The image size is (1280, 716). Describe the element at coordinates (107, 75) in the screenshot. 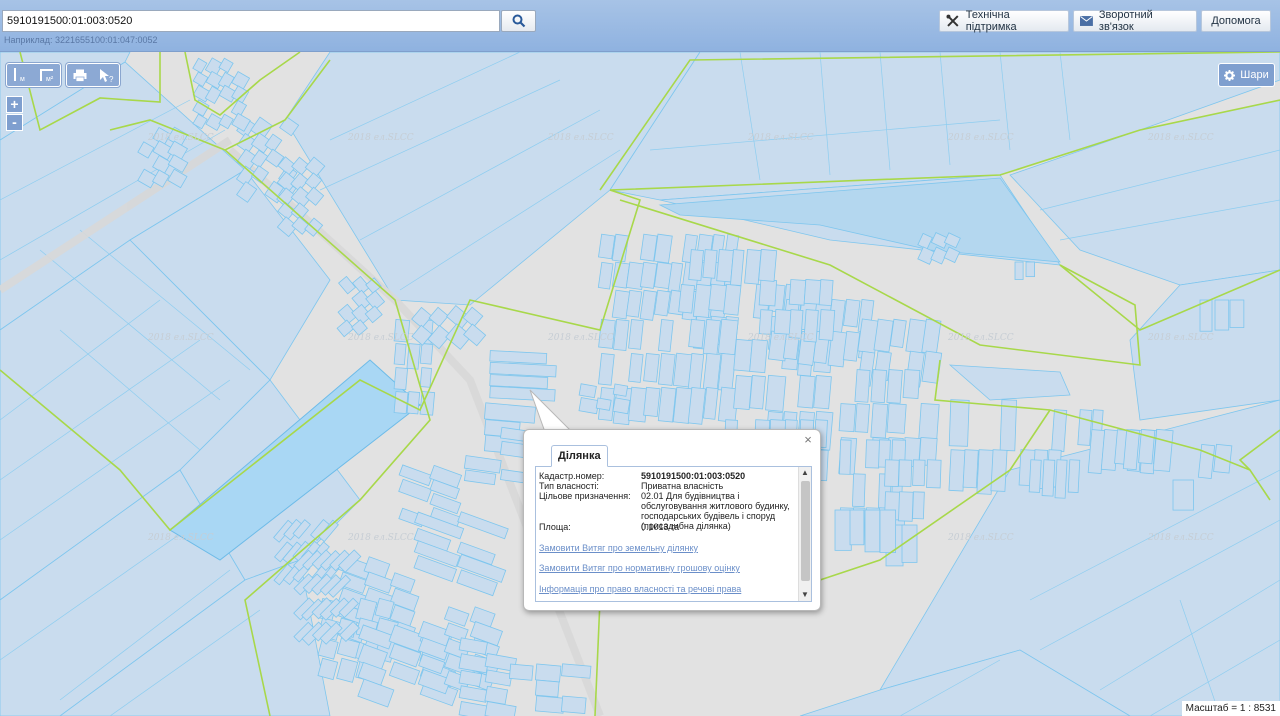

I see `identify-button: ?` at that location.